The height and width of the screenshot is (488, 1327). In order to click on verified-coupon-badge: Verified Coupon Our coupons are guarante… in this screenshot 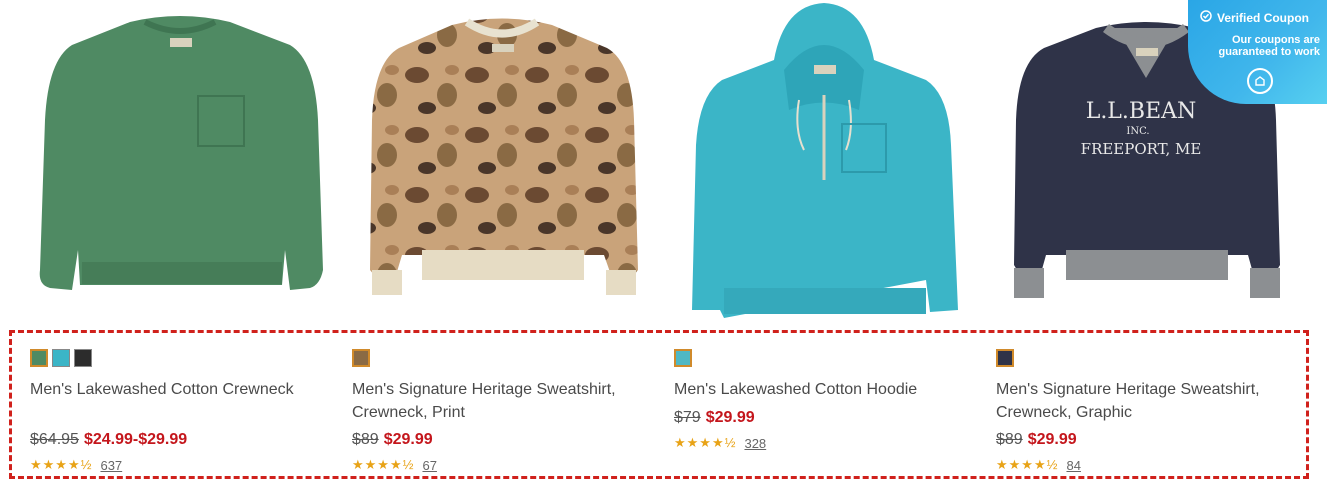, I will do `click(1257, 52)`.